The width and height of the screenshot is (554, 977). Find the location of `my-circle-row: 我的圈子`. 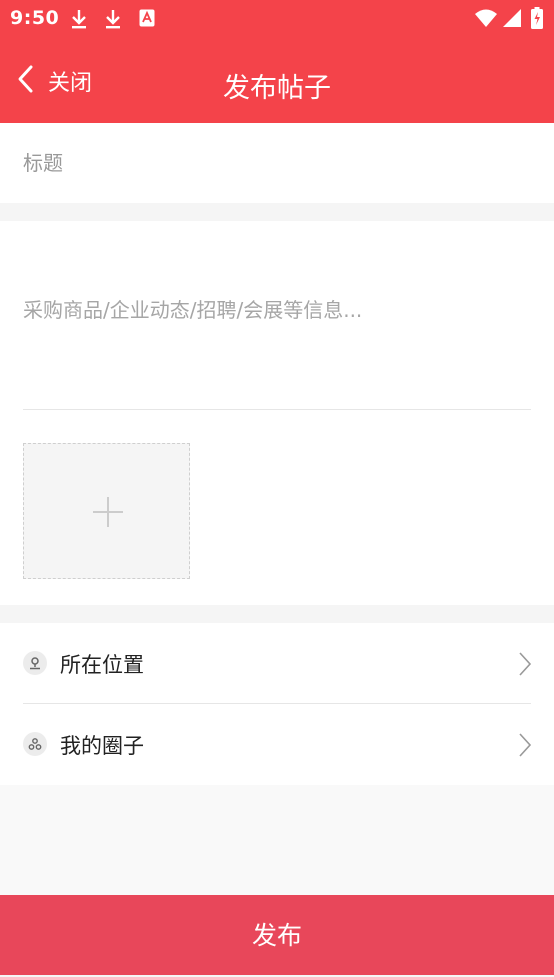

my-circle-row: 我的圈子 is located at coordinates (277, 744).